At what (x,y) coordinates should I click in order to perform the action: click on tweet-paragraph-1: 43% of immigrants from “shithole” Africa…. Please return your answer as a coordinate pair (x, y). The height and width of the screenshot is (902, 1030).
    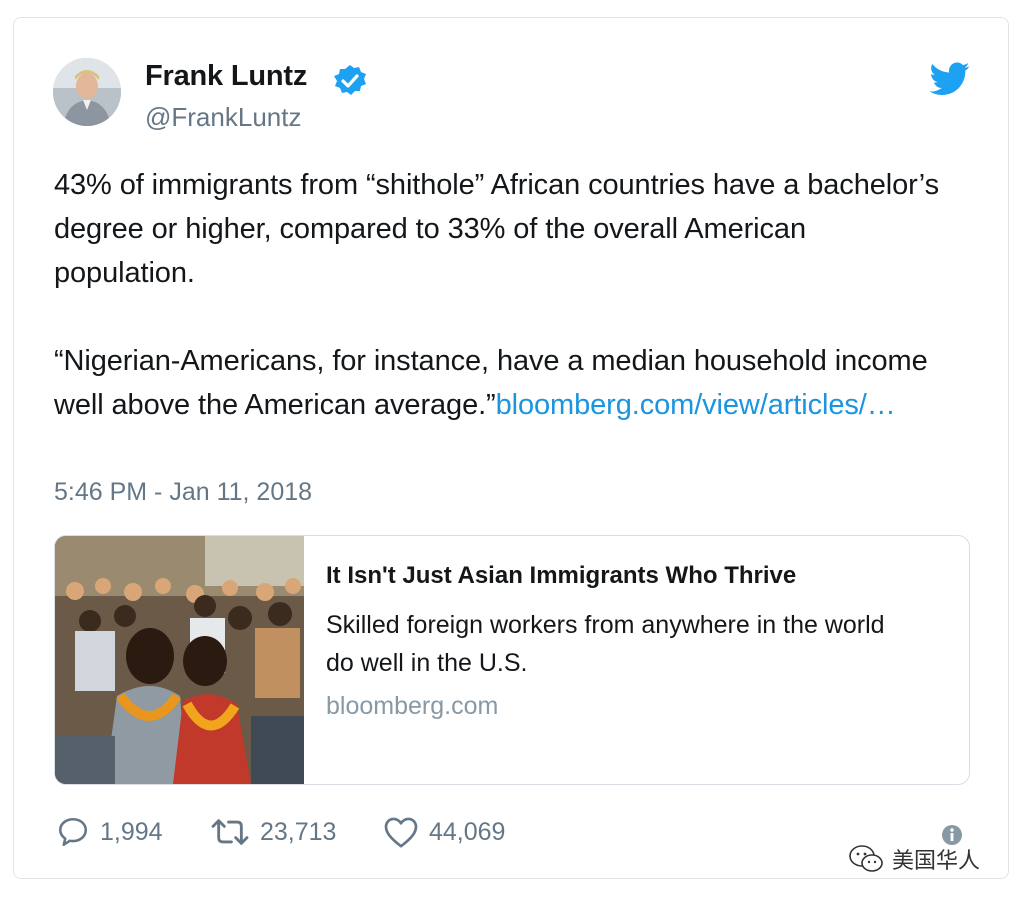
    Looking at the image, I should click on (496, 229).